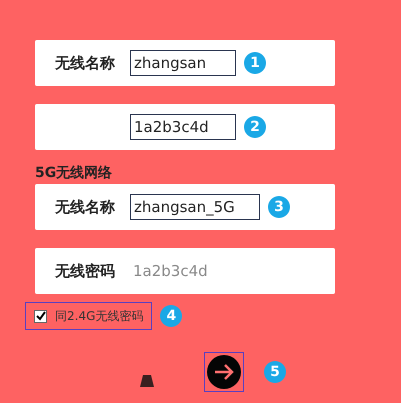 The height and width of the screenshot is (403, 401). What do you see at coordinates (147, 381) in the screenshot?
I see `device-icon` at bounding box center [147, 381].